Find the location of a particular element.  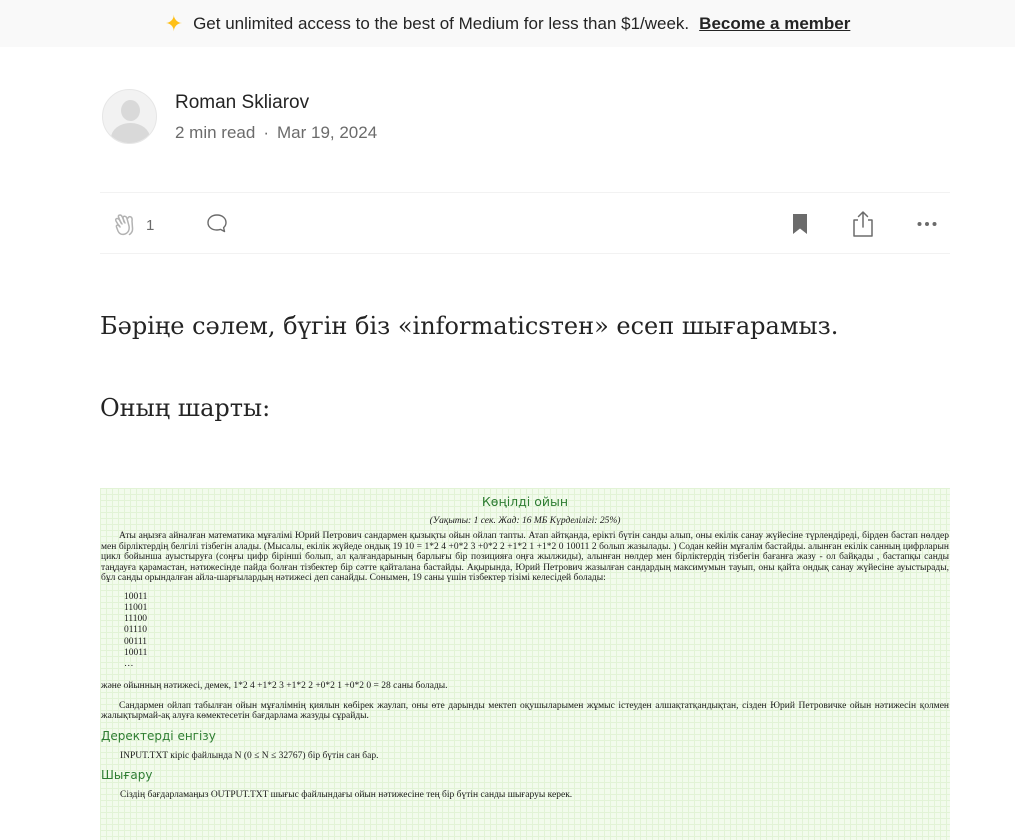

author-meta: Roman Skliarov 2 min read · Mar 19, 2024 is located at coordinates (276, 117).